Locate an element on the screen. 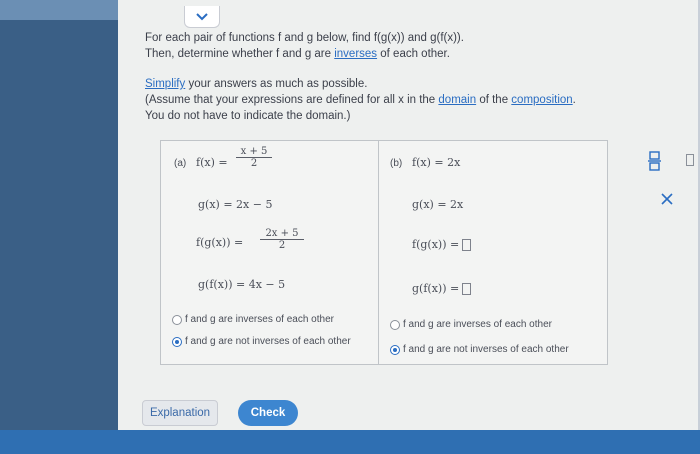 The height and width of the screenshot is (454, 700). side-tab is located at coordinates (690, 160).